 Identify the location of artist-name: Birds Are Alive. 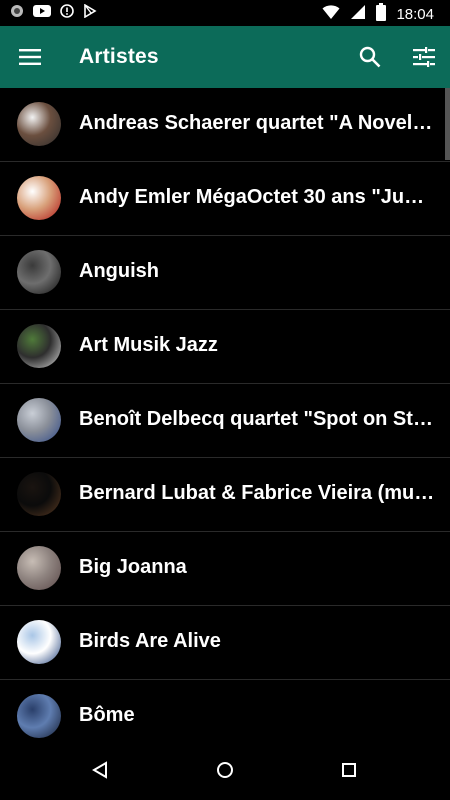
(150, 641).